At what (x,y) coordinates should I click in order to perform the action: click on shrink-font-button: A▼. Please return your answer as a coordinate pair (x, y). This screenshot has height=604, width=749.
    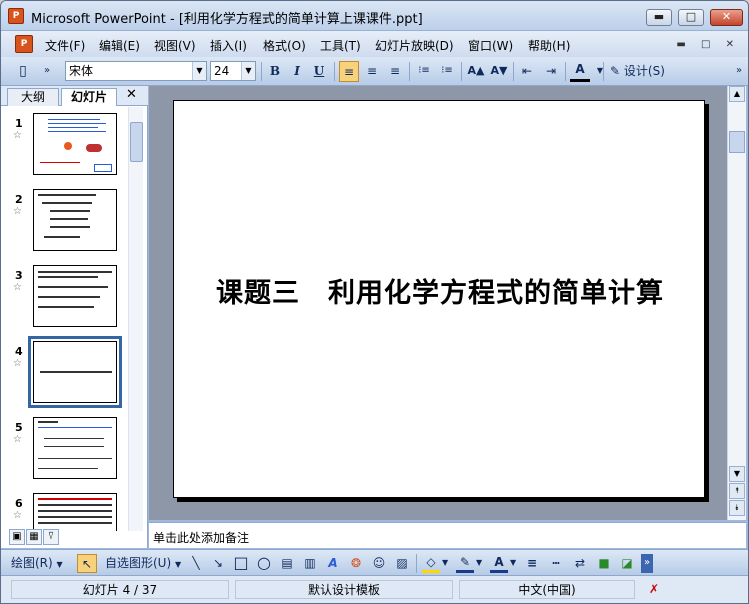
    Looking at the image, I should click on (499, 71).